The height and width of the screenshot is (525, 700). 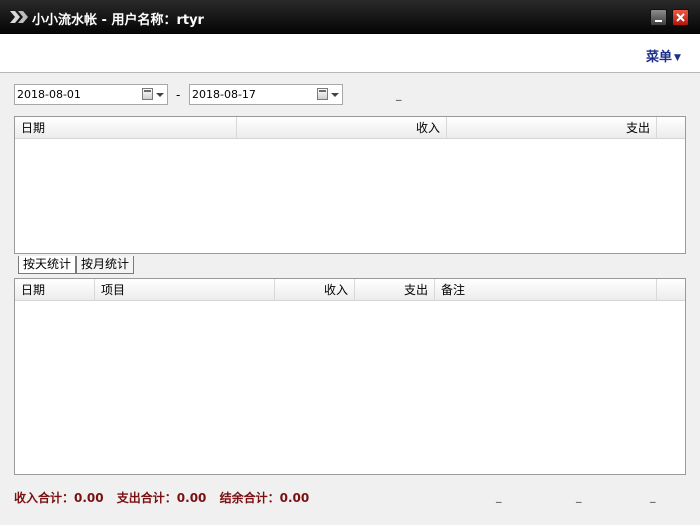 I want to click on summary-grid-header: 日期 收入 支出, so click(x=350, y=128).